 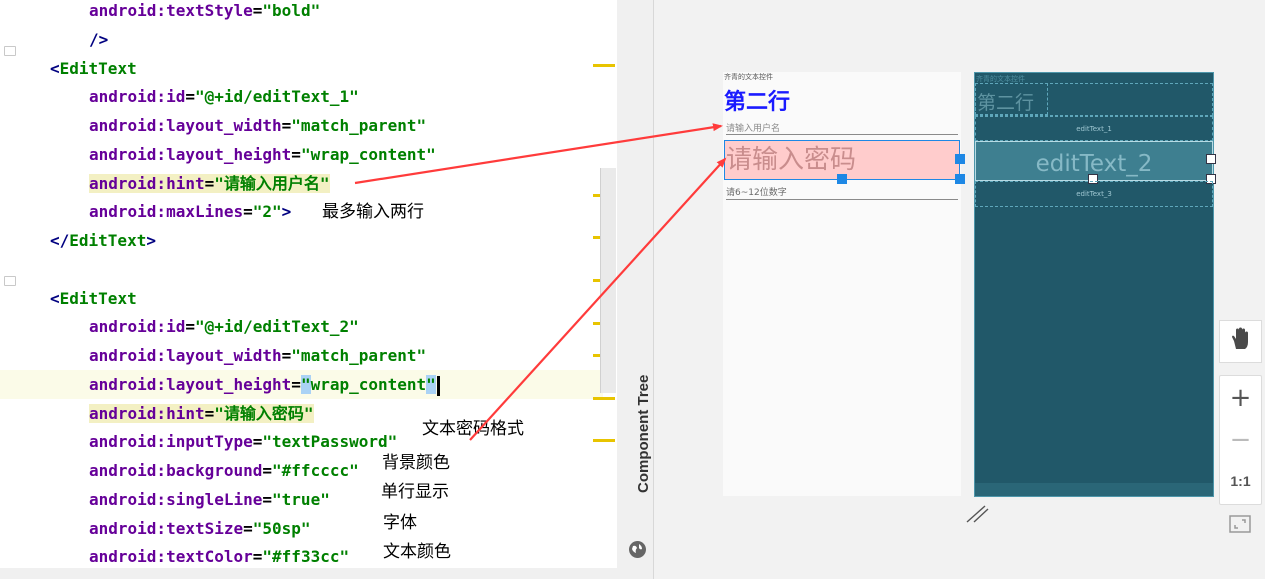 What do you see at coordinates (1240, 481) in the screenshot?
I see `actual-size-button: 1:1` at bounding box center [1240, 481].